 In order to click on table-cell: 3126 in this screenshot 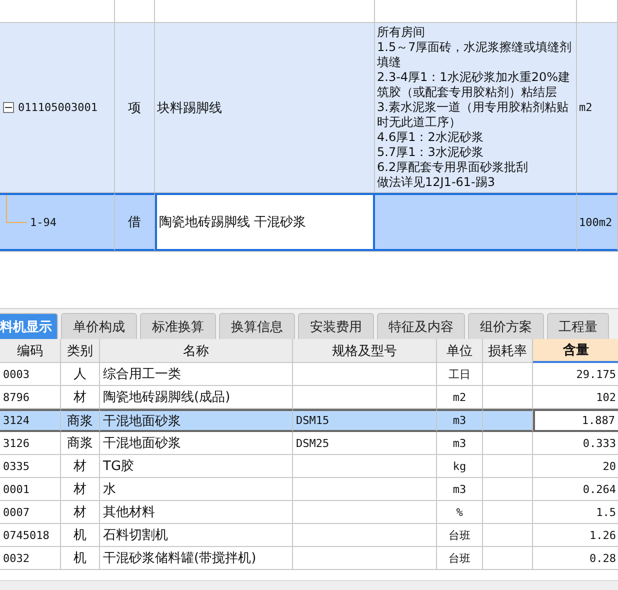, I will do `click(30, 443)`.